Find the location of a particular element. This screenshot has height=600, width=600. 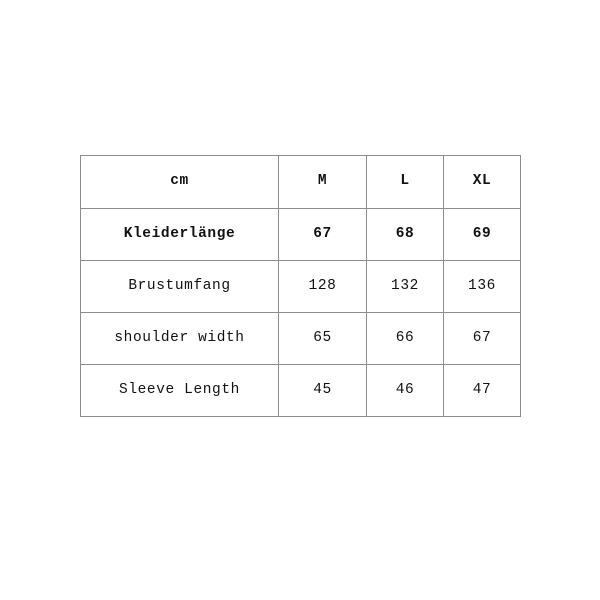

cell-kleiderlaenge-m: 67 is located at coordinates (322, 234).